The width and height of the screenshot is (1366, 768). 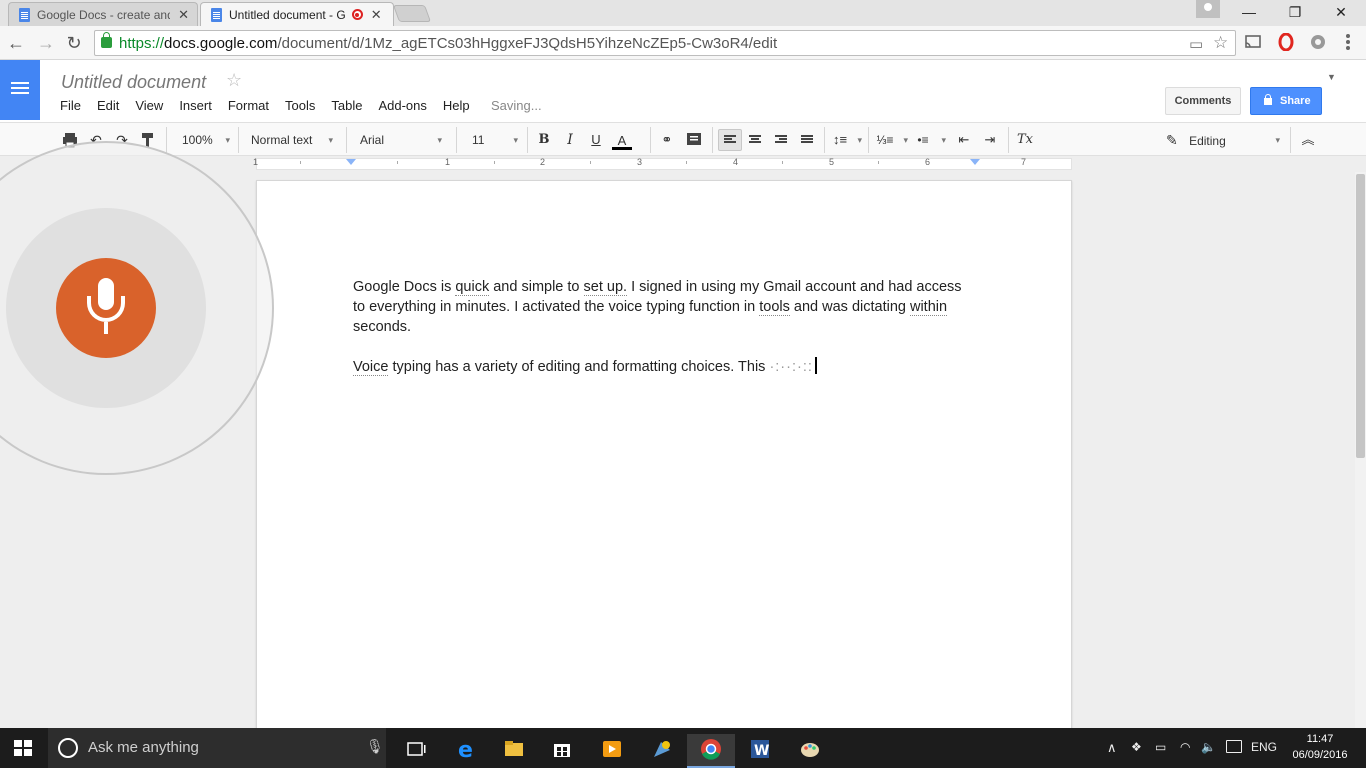 I want to click on menu-insert: Insert, so click(x=195, y=105).